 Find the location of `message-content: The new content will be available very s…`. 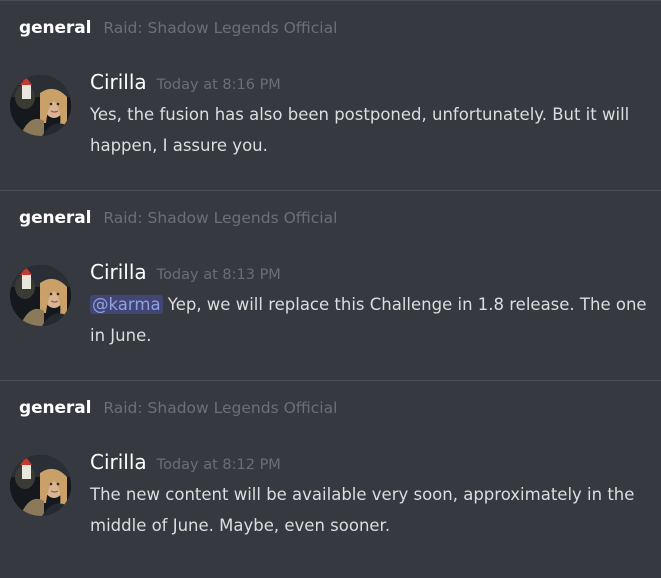

message-content: The new content will be available very s… is located at coordinates (370, 510).